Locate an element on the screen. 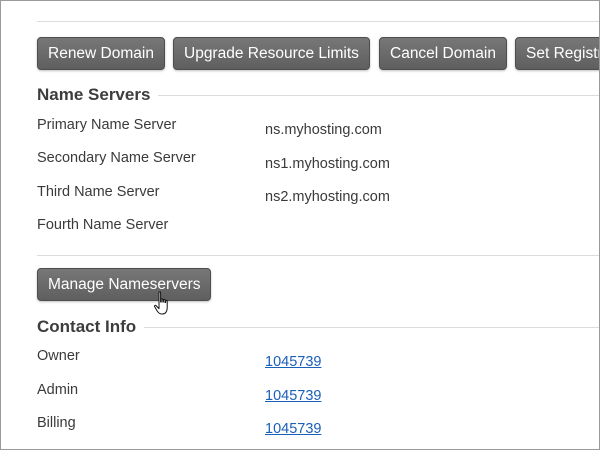  upgrade-resource-limits-button: Upgrade Resource Limits is located at coordinates (271, 53).